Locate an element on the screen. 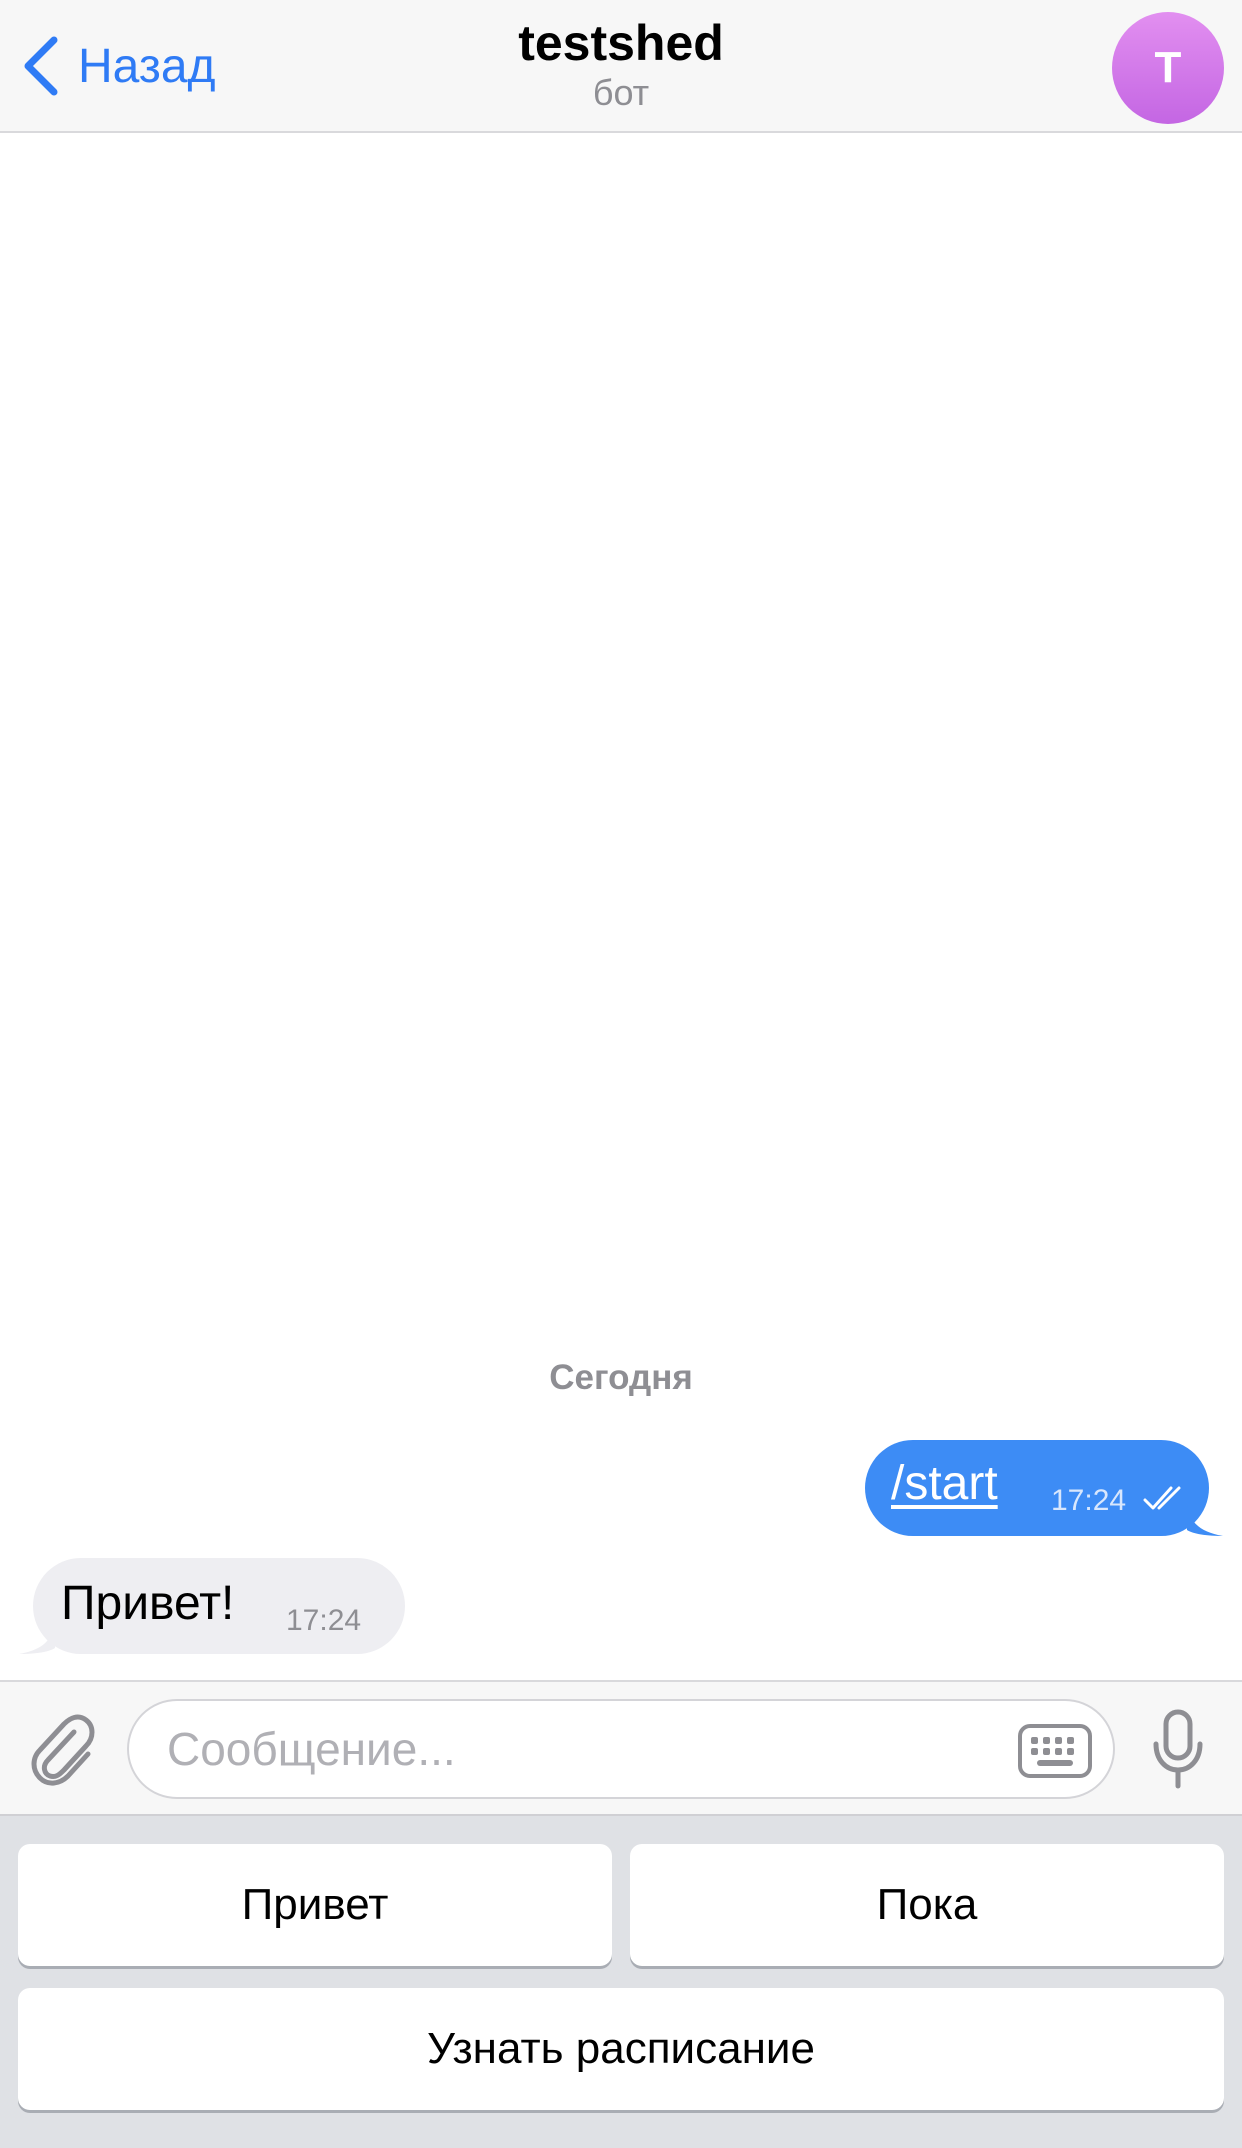  navigation-bar: Назад testshed бот T is located at coordinates (621, 66).